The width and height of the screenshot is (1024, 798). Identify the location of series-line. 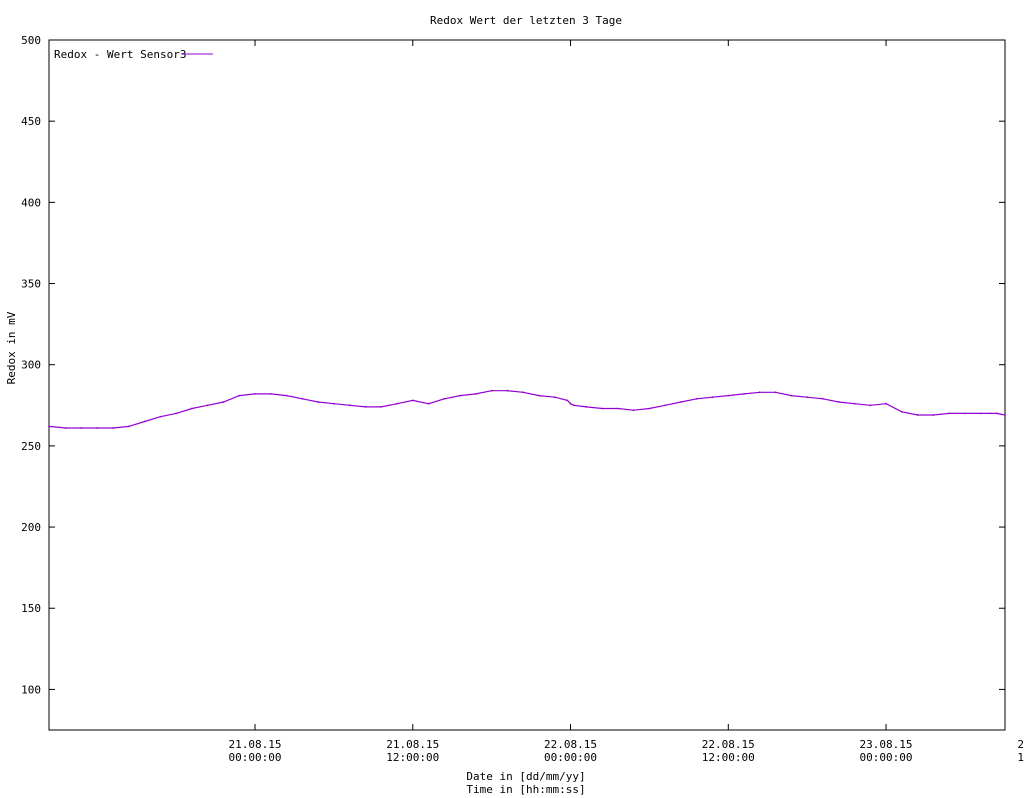
(527, 409).